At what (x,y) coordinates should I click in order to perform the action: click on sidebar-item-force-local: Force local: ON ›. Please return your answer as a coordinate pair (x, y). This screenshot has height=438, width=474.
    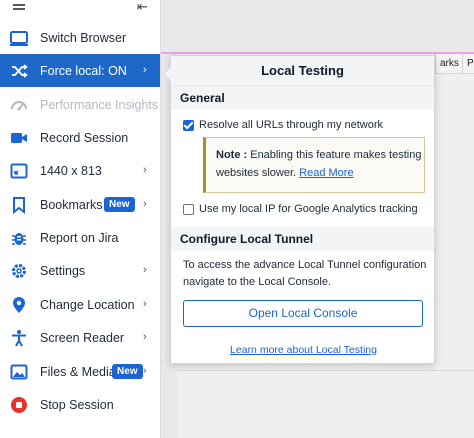
    Looking at the image, I should click on (80, 70).